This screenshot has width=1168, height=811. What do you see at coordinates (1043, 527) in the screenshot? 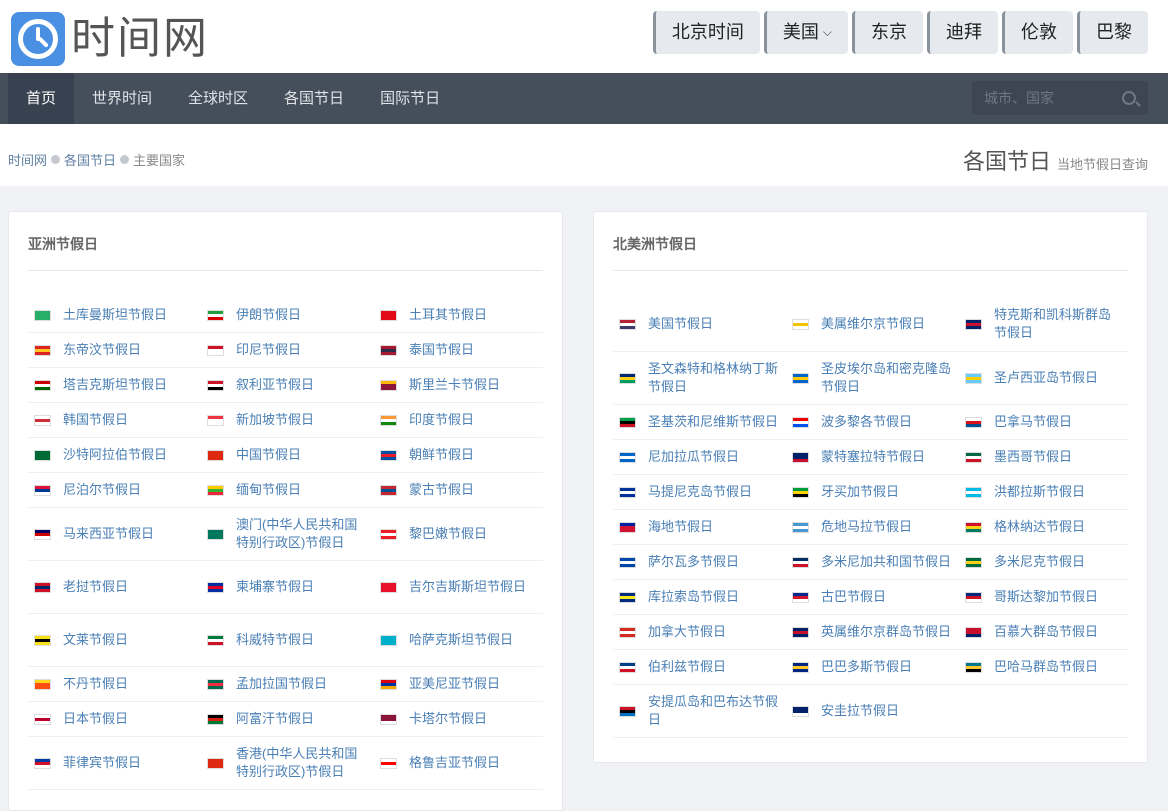
I see `holiday-link: 格林纳达节假日` at bounding box center [1043, 527].